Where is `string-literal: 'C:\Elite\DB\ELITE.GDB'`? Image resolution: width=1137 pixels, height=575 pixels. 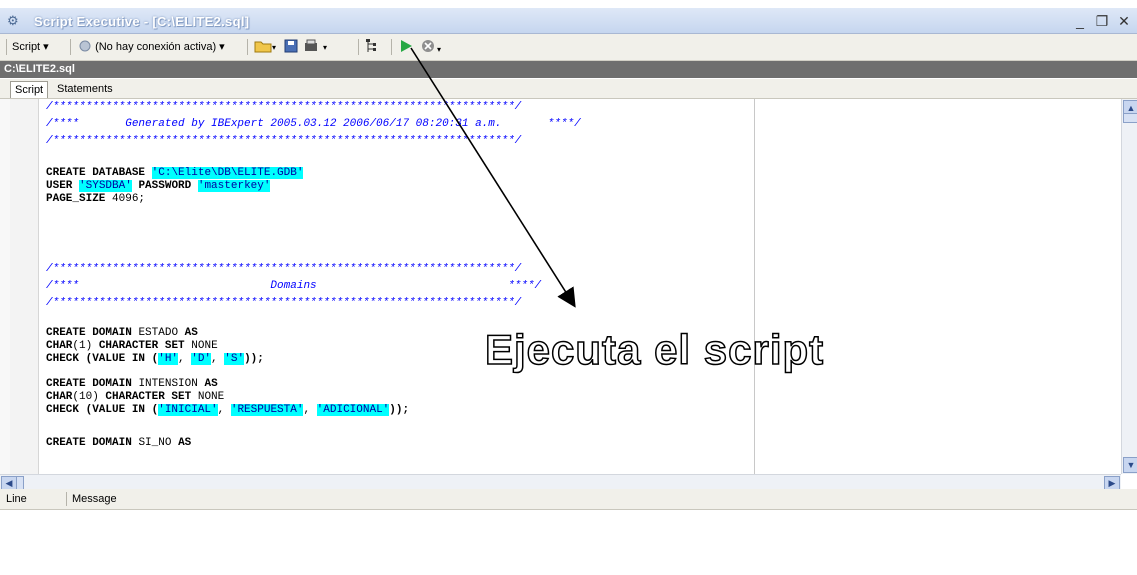
string-literal: 'C:\Elite\DB\ELITE.GDB' is located at coordinates (227, 173).